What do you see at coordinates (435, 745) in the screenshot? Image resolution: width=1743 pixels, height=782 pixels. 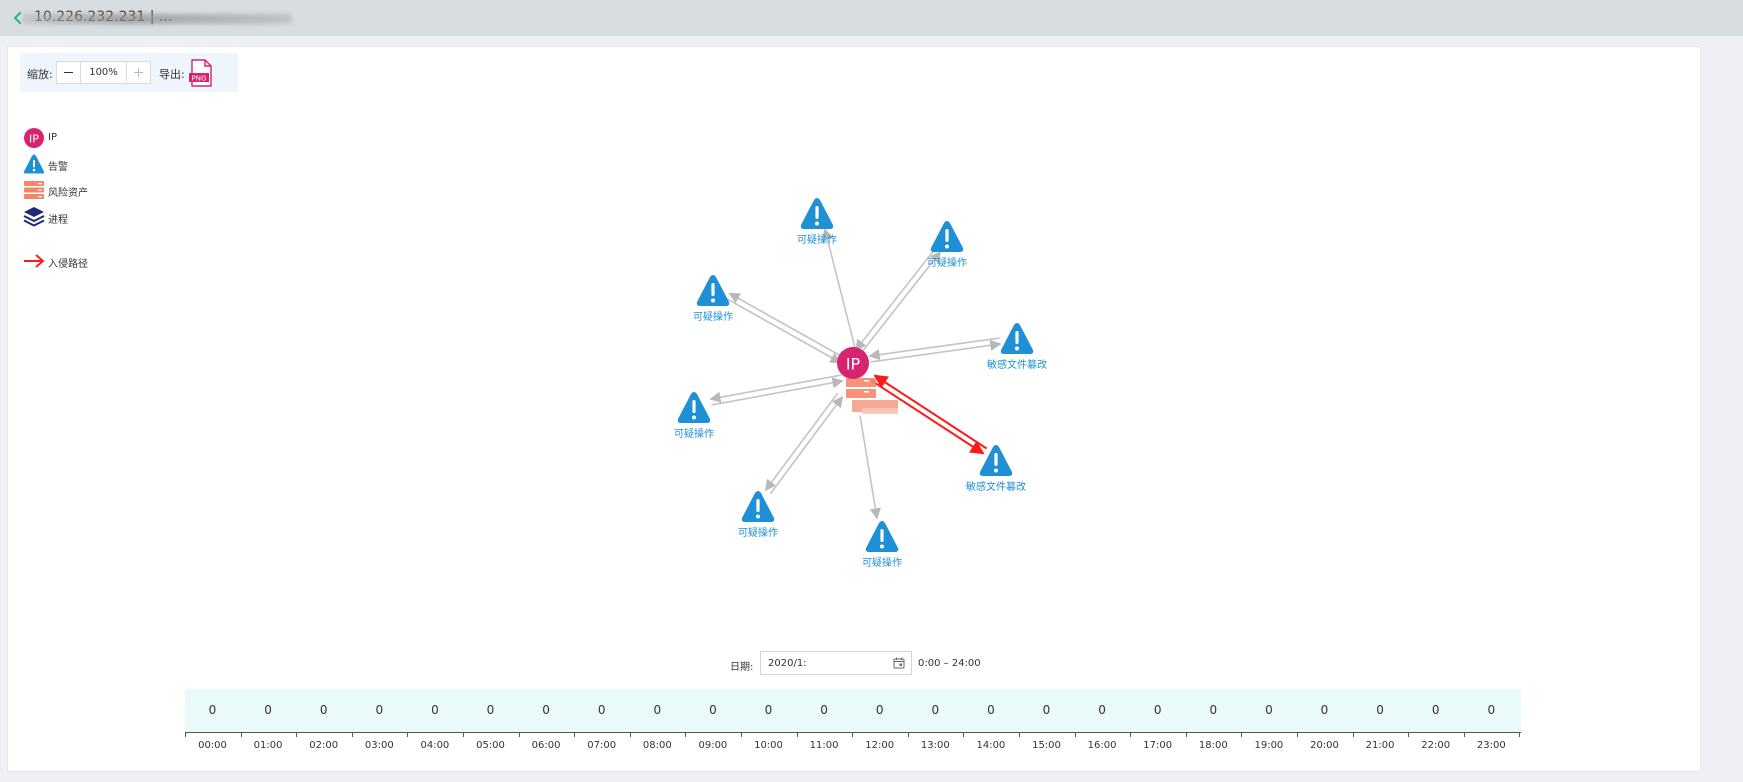 I see `hour-label: 04:00` at bounding box center [435, 745].